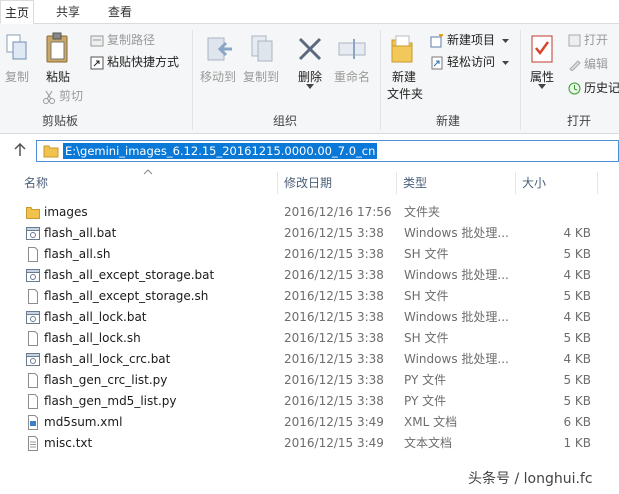  Describe the element at coordinates (334, 443) in the screenshot. I see `file-date: 2016/12/15 3:49` at that location.